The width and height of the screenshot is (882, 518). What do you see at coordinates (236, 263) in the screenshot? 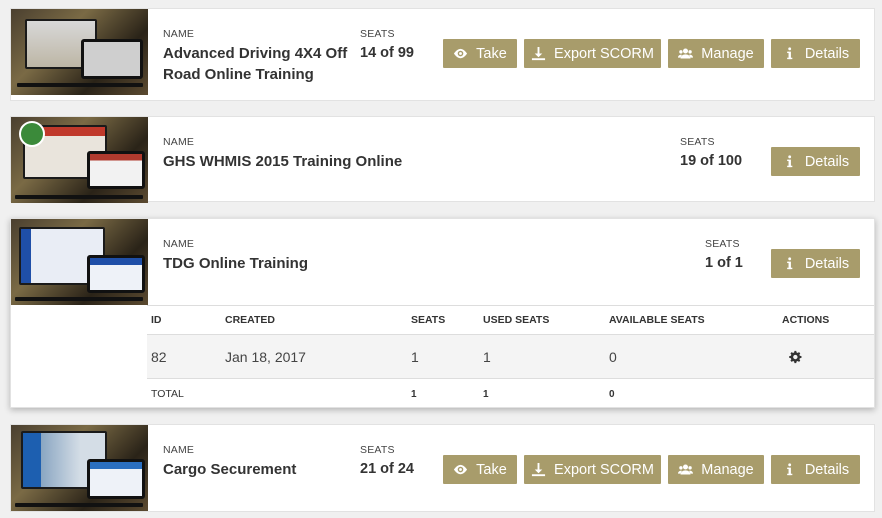
I see `course-name: TDG Online Training` at bounding box center [236, 263].